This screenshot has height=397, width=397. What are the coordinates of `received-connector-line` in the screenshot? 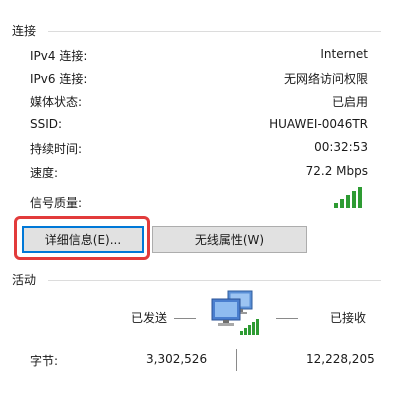 It's located at (287, 318).